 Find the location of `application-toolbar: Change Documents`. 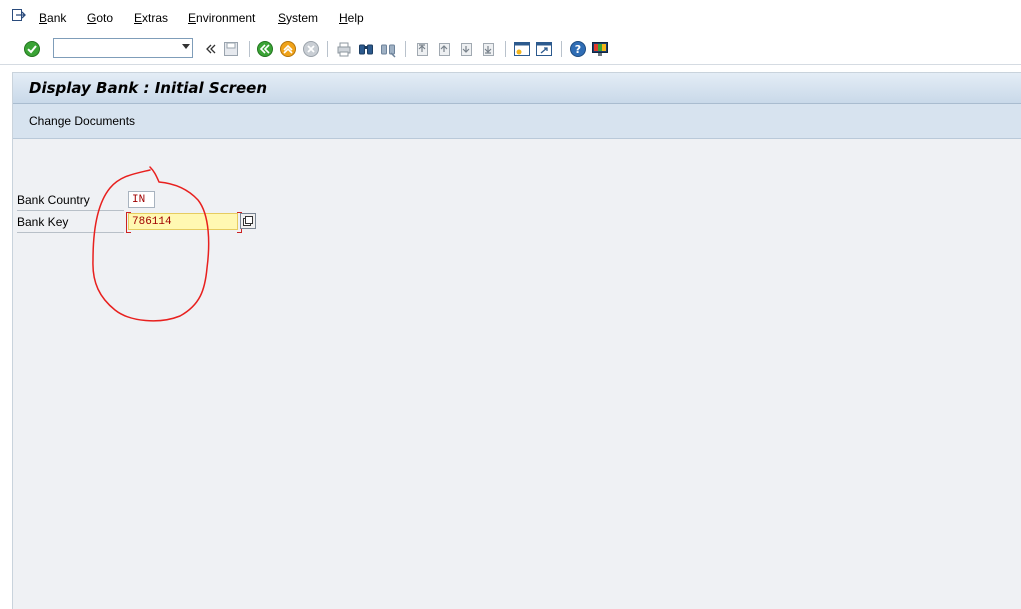

application-toolbar: Change Documents is located at coordinates (517, 121).